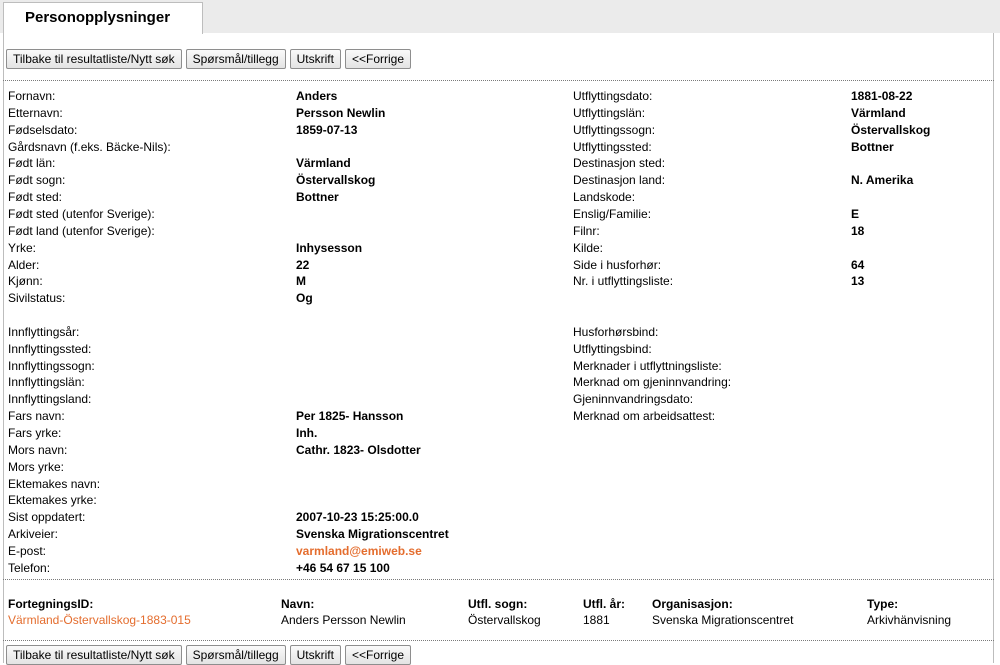 This screenshot has height=665, width=1000. What do you see at coordinates (327, 130) in the screenshot?
I see `field-value: 1859-07-13` at bounding box center [327, 130].